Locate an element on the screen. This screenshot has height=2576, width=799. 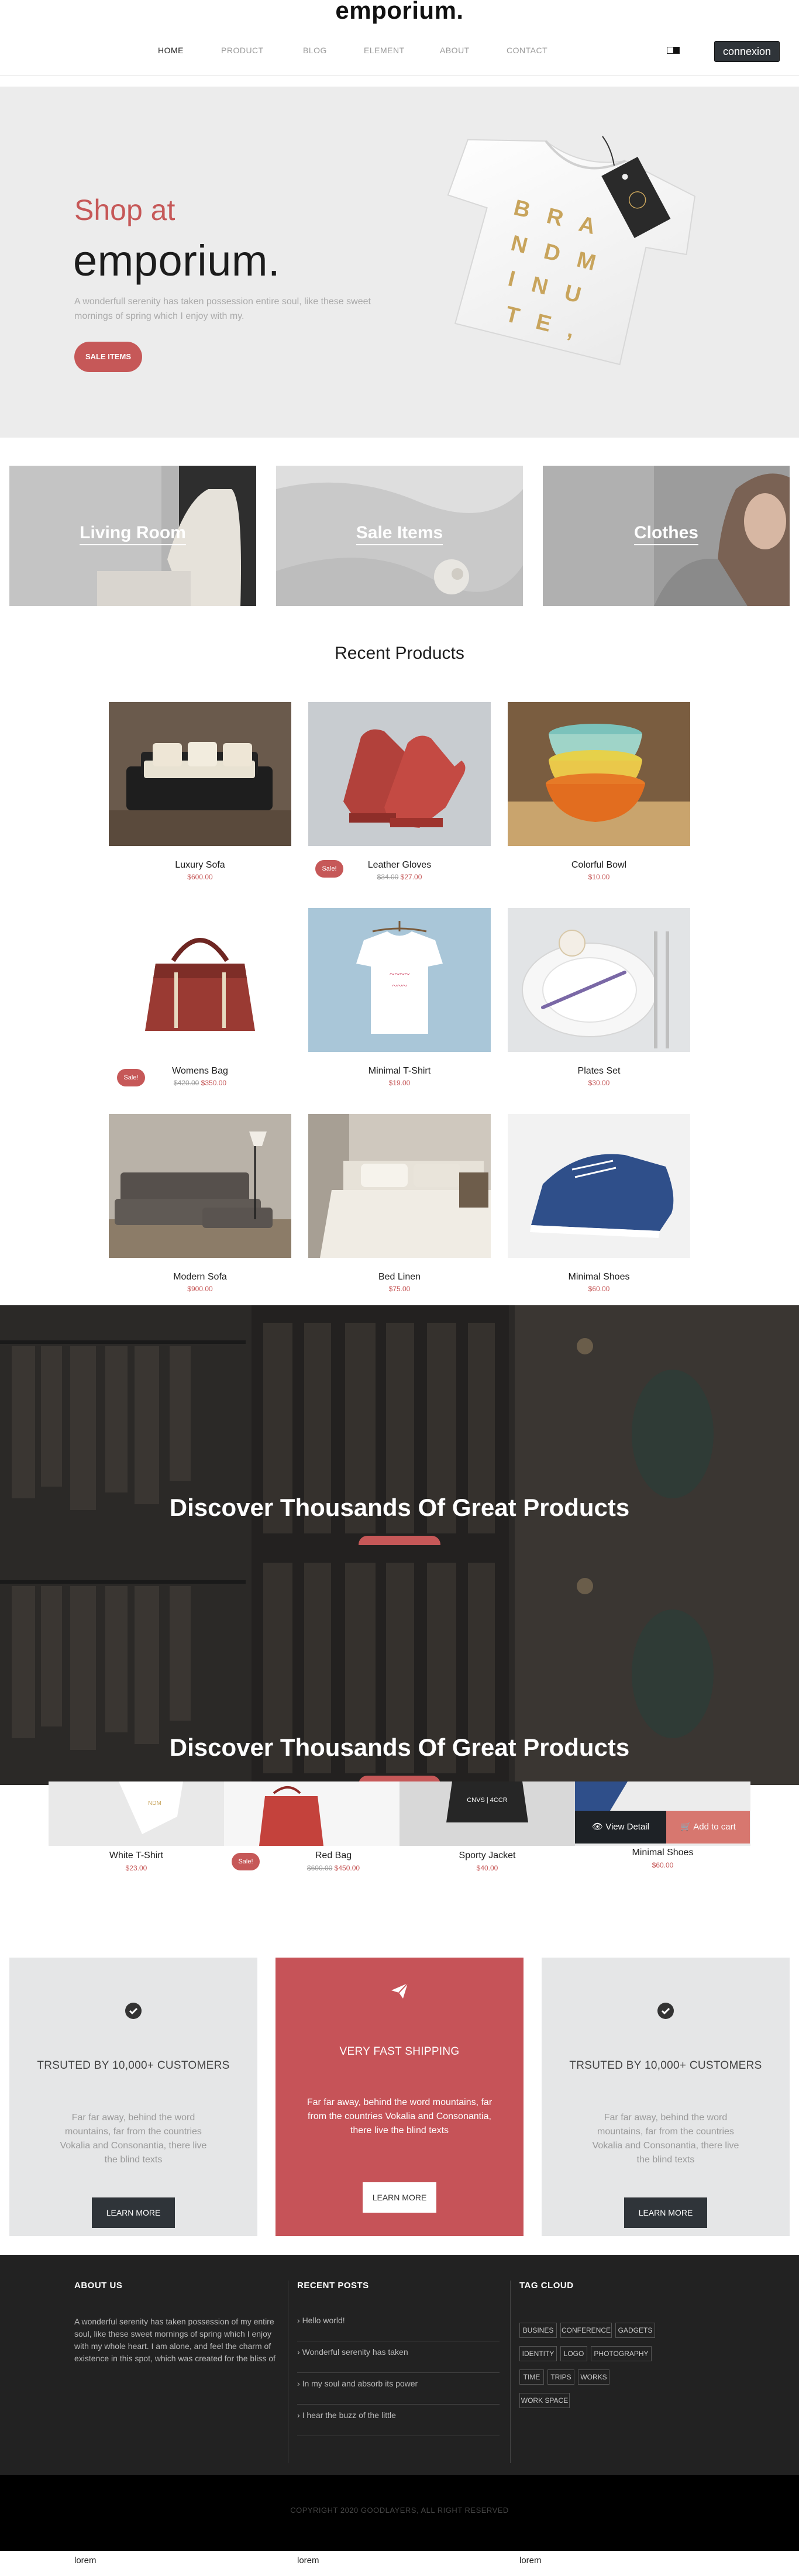
eye-icon: 👁 is located at coordinates (598, 1827).